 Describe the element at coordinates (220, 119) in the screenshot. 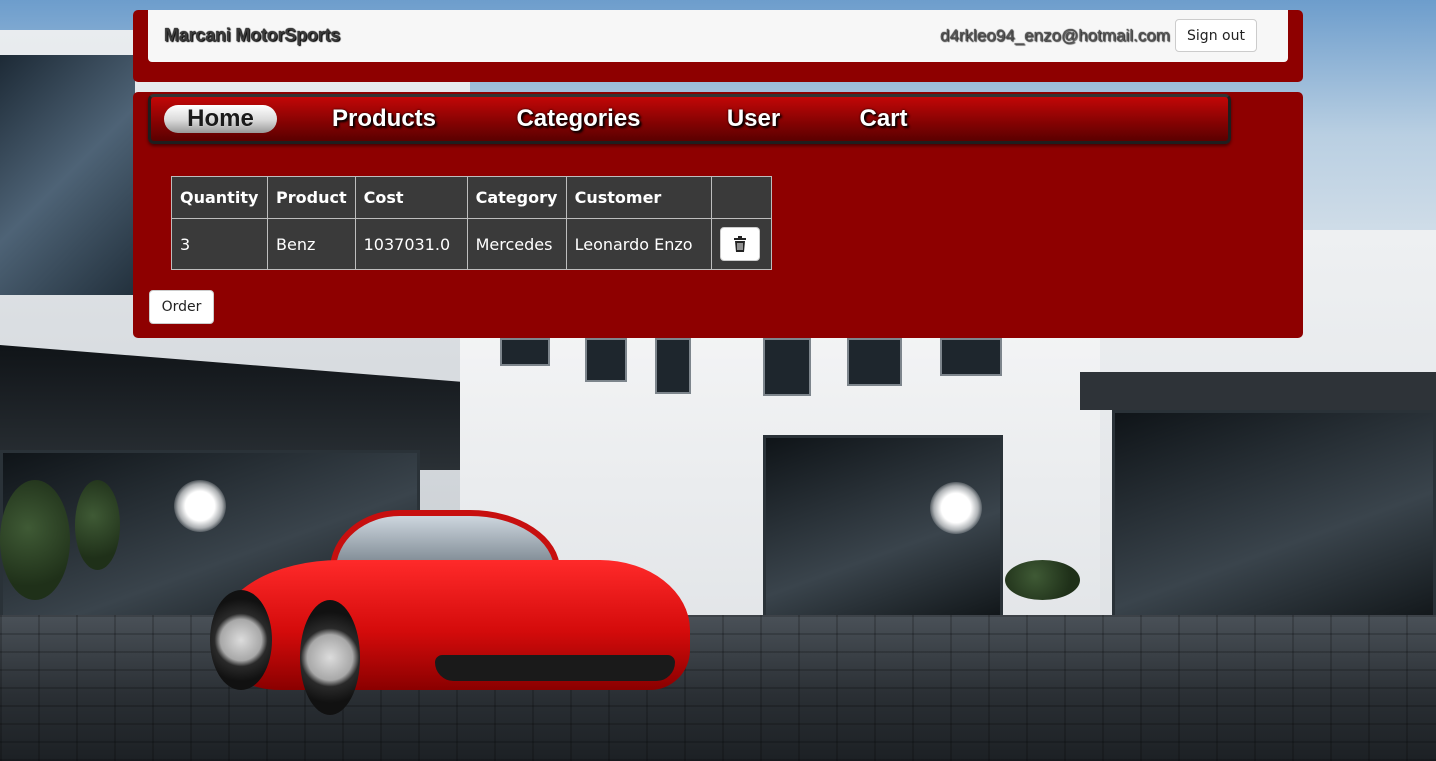

I see `nav-home: Home` at that location.